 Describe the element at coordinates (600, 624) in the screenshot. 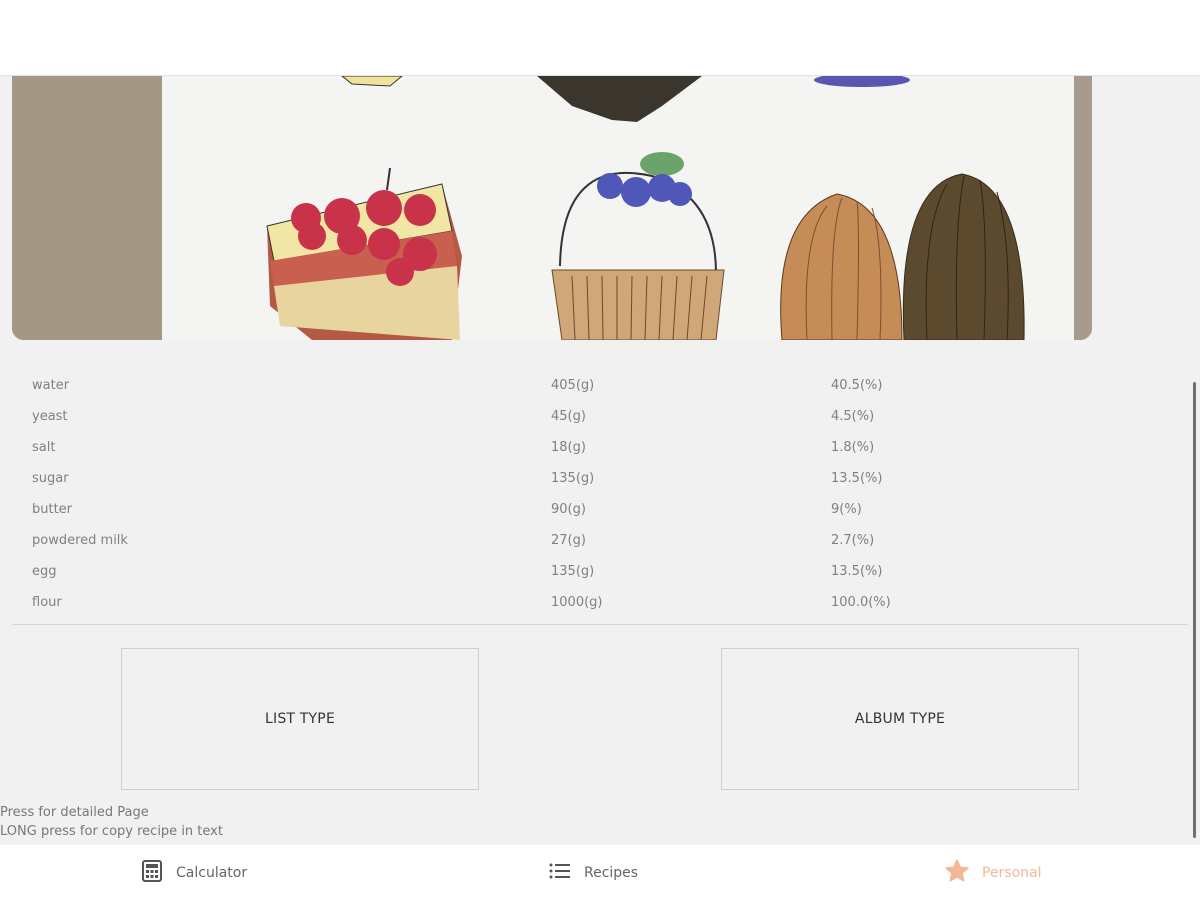

I see `divider` at that location.